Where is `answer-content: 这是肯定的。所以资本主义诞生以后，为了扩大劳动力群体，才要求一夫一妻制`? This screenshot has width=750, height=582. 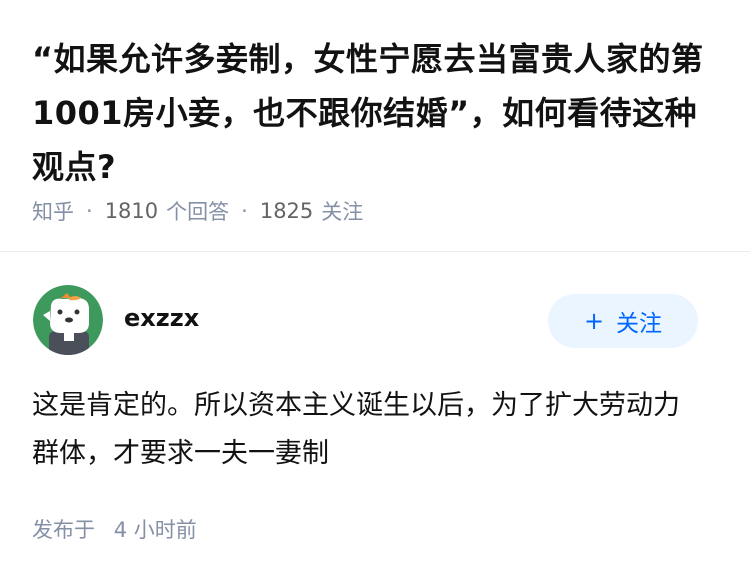
answer-content: 这是肯定的。所以资本主义诞生以后，为了扩大劳动力群体，才要求一夫一妻制 is located at coordinates (367, 430).